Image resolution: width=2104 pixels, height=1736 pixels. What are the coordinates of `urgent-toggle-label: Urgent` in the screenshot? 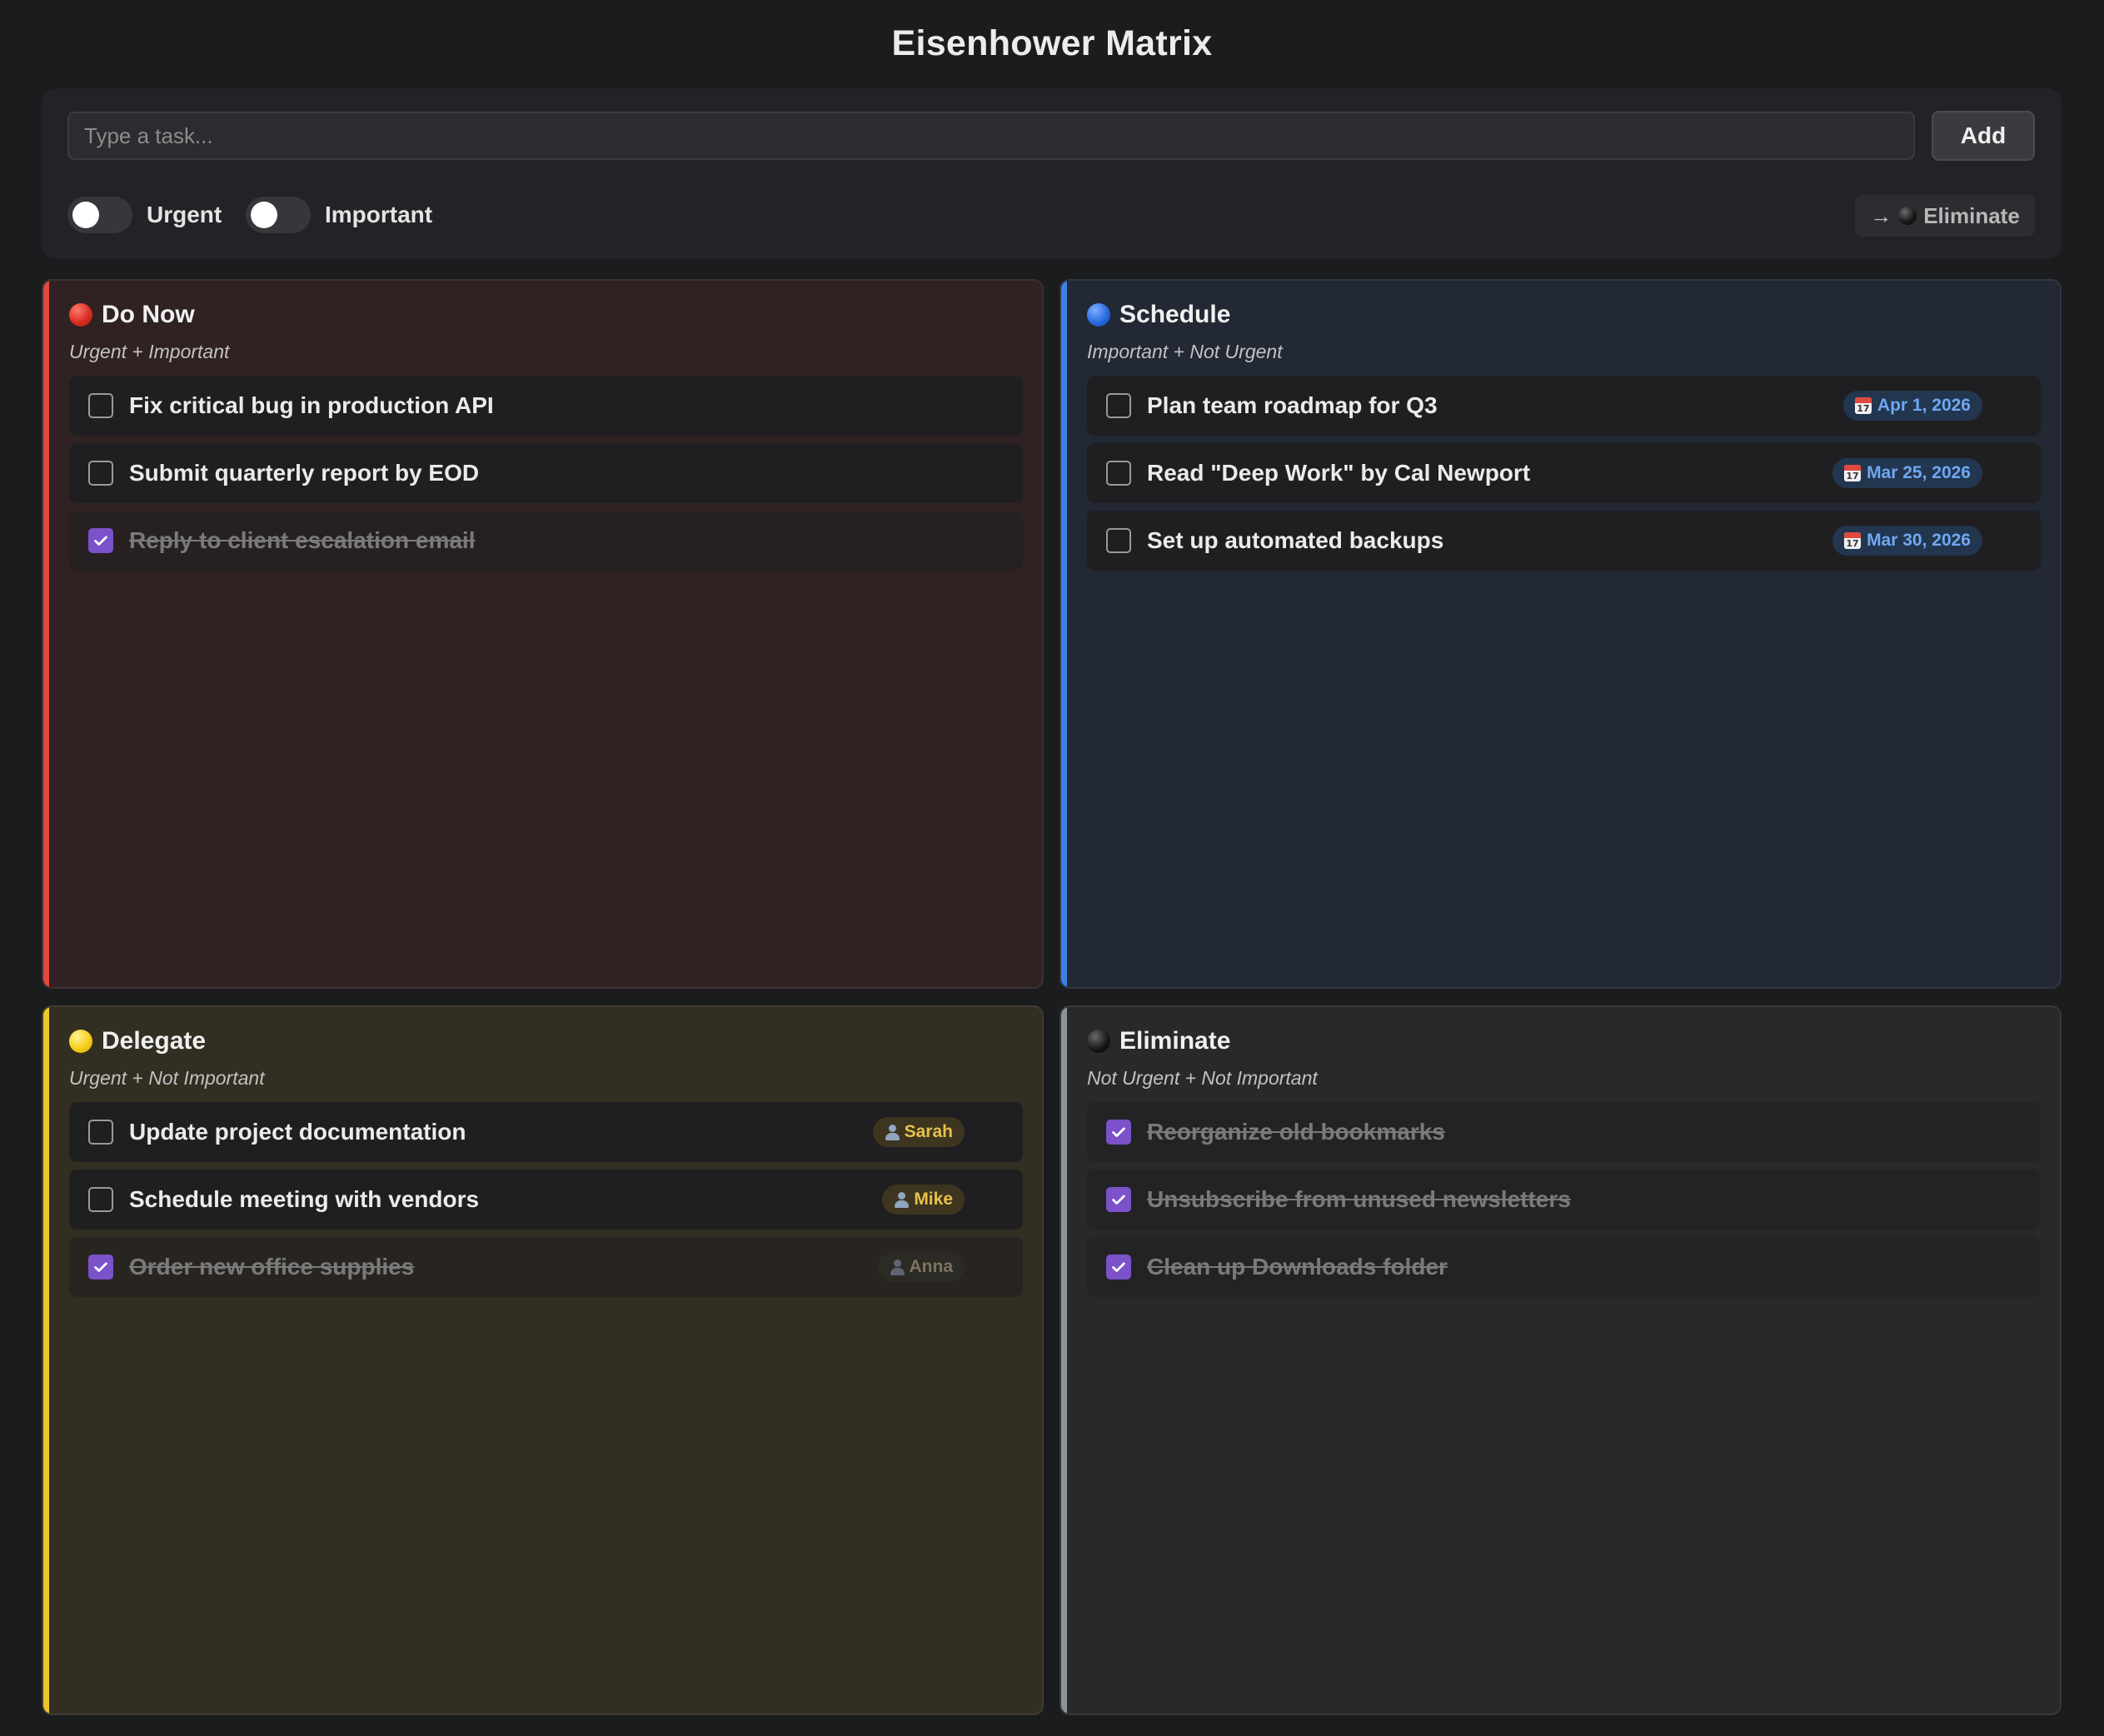 It's located at (184, 214).